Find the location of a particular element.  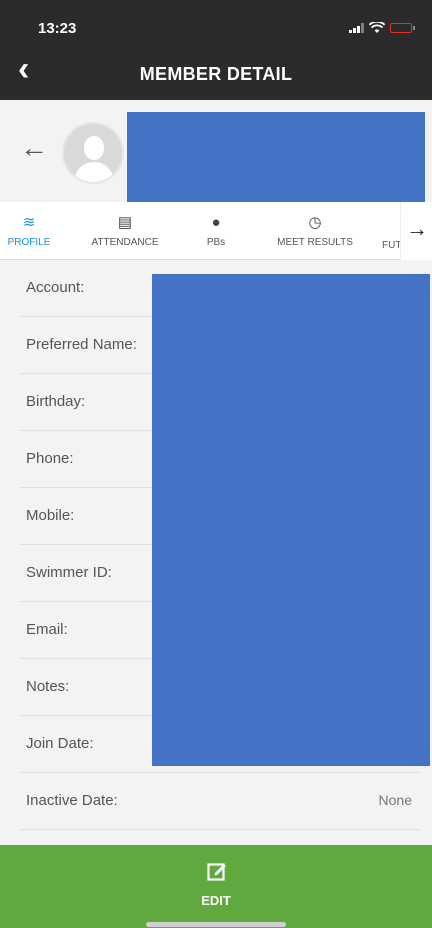

tab-pbs: ● PBs is located at coordinates (216, 231).